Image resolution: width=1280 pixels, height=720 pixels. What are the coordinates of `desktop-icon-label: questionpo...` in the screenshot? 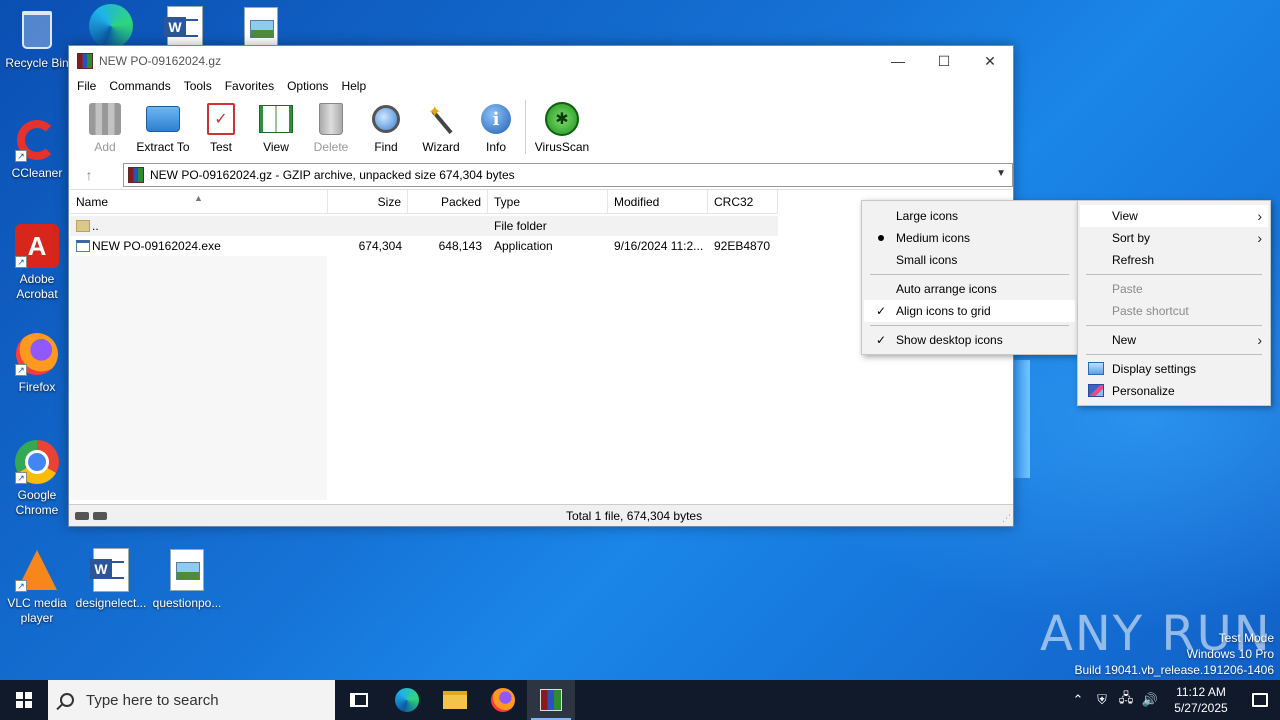 It's located at (187, 603).